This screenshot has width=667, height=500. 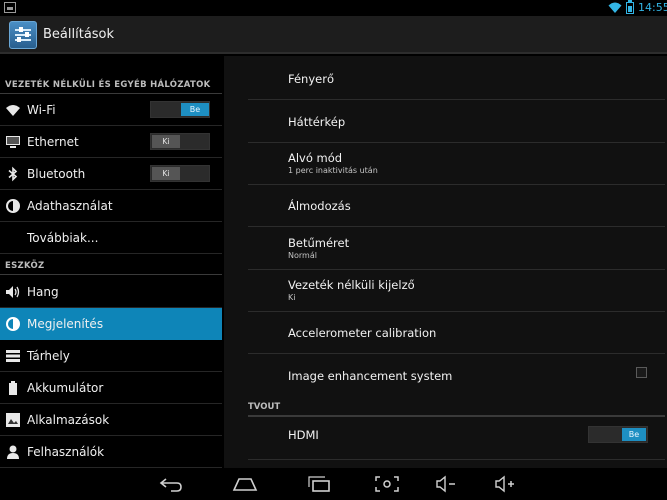 I want to click on section-header-wireless: VEZETÉK NÉLKÜLI ÉS EGYÉB HÁLÓZATOK, so click(x=108, y=85).